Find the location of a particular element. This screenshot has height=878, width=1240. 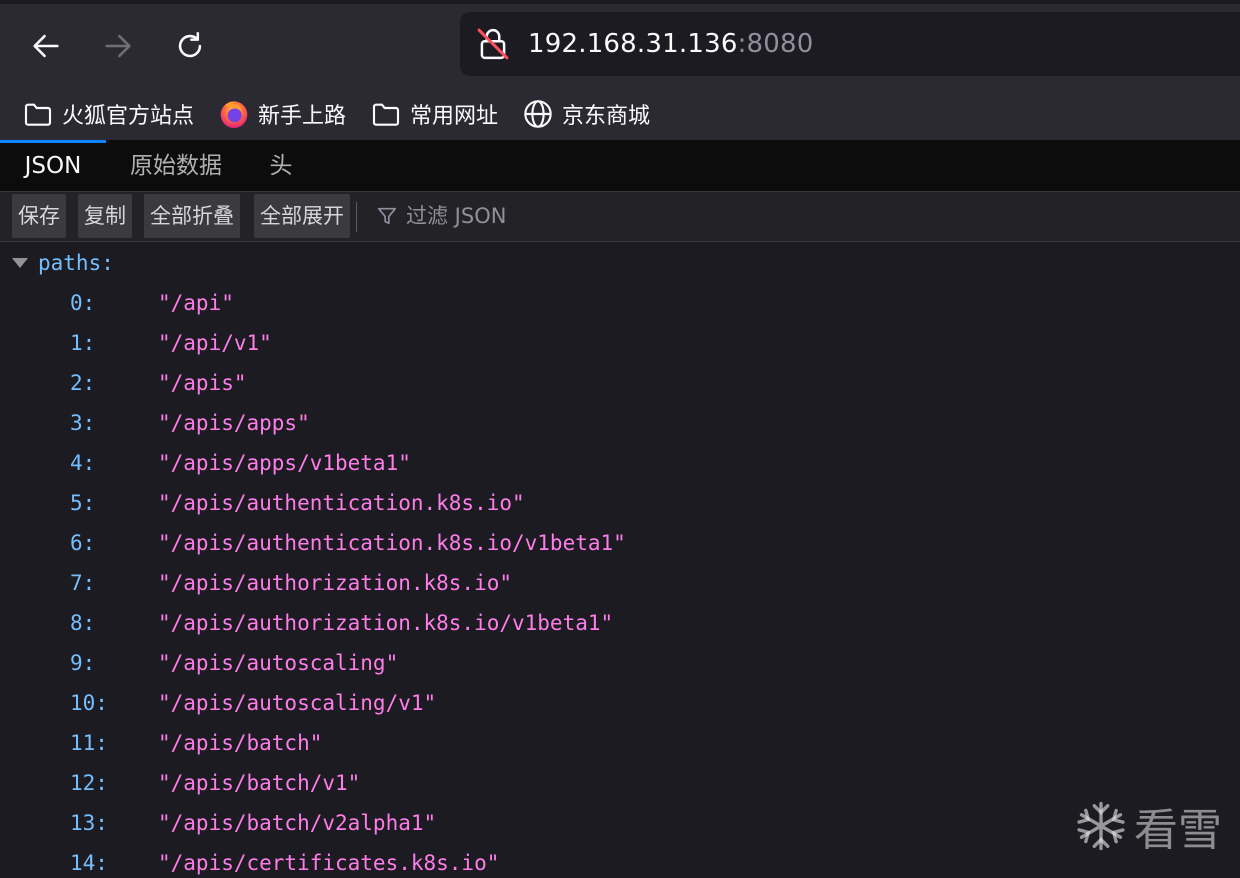

json-string-value: "/apis/batch/v1" is located at coordinates (259, 783).